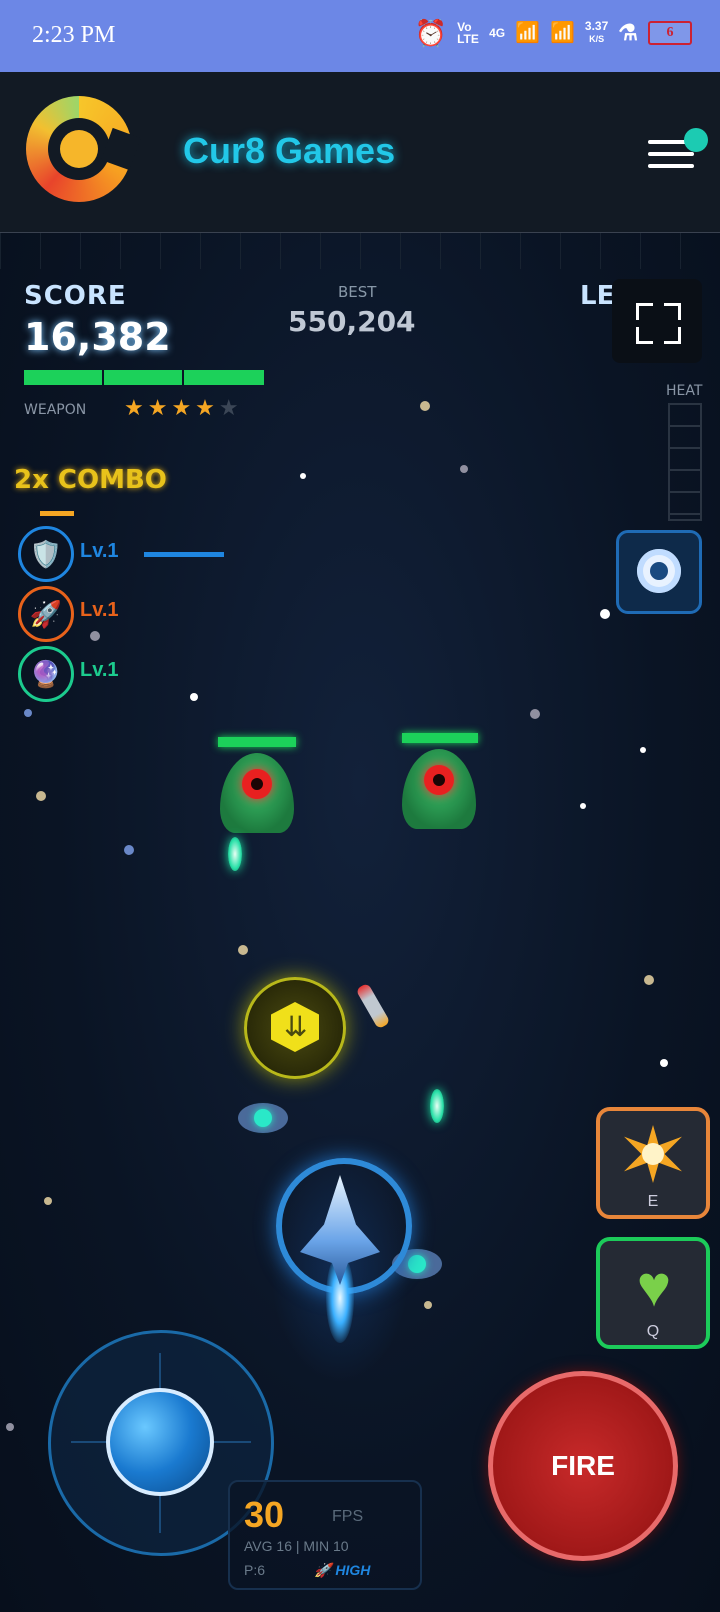 Image resolution: width=720 pixels, height=1612 pixels. What do you see at coordinates (357, 292) in the screenshot?
I see `best-label: BEST` at bounding box center [357, 292].